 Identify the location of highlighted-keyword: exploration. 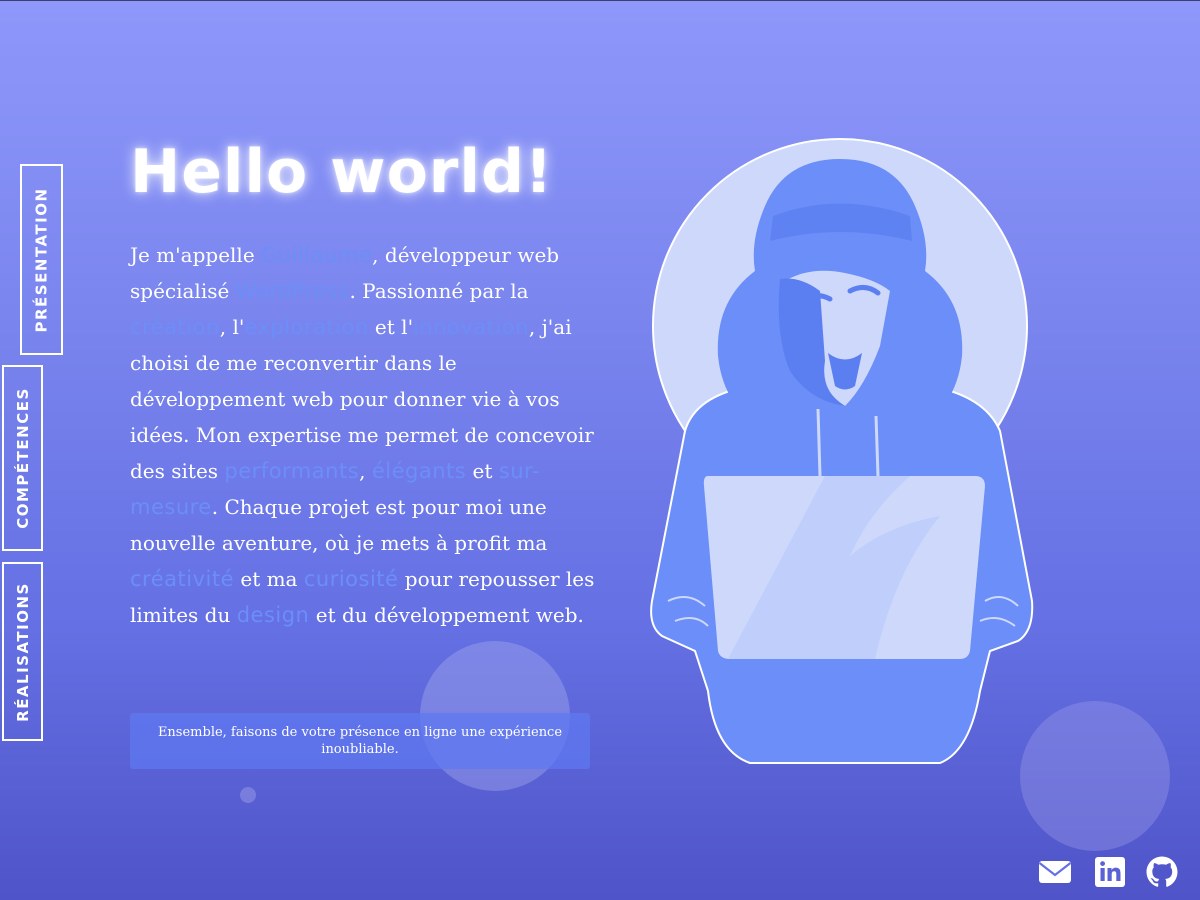
(306, 327).